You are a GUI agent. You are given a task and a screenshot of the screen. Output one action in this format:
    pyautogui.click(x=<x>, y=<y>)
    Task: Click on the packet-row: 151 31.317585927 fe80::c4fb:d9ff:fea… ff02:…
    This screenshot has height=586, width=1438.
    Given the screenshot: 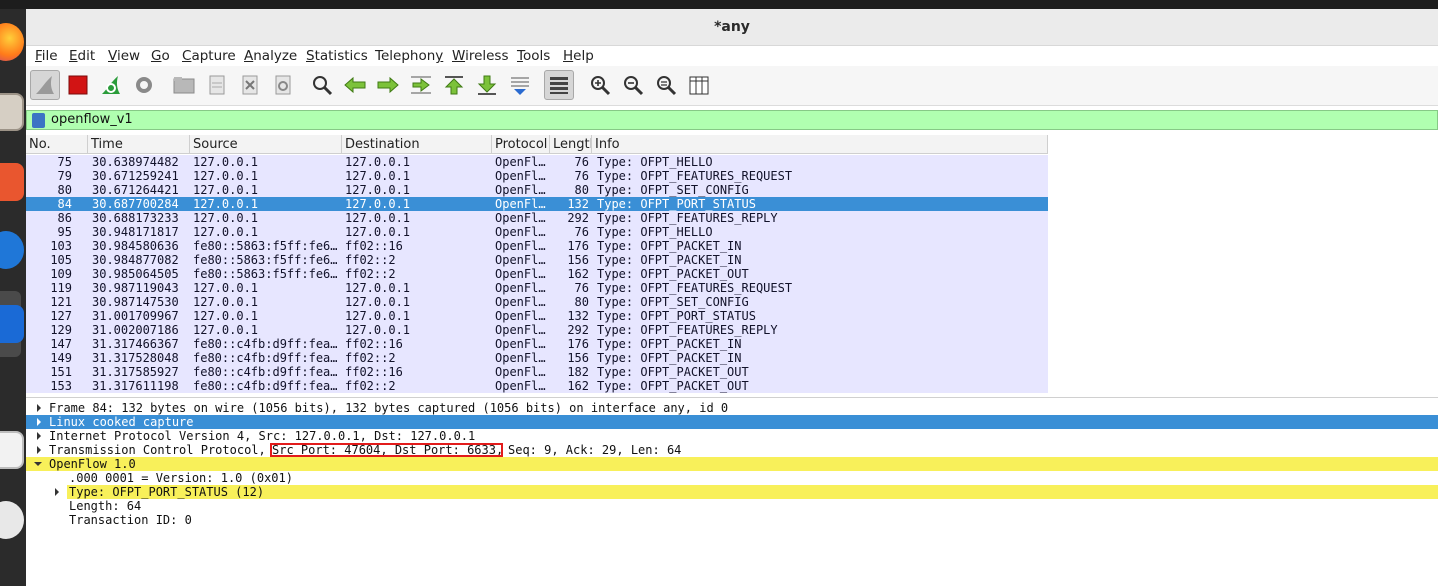 What is the action you would take?
    pyautogui.click(x=537, y=372)
    